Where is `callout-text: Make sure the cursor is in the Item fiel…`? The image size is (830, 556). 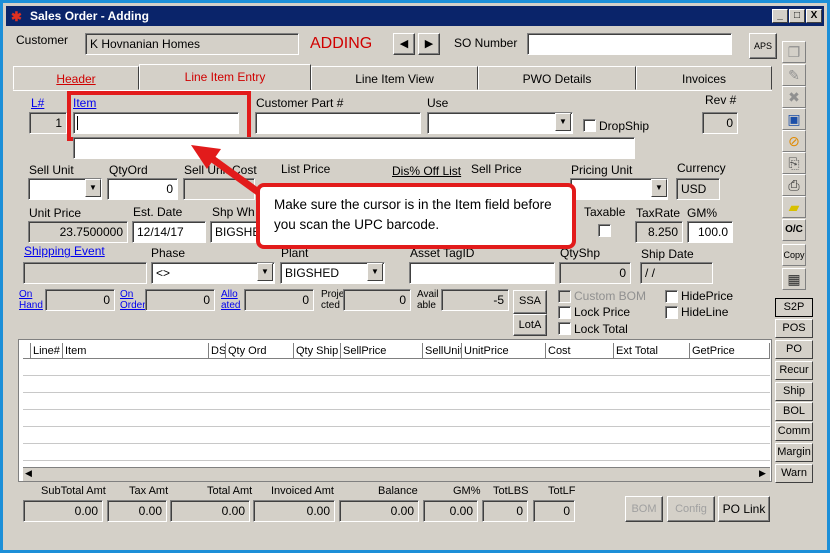
callout-text: Make sure the cursor is in the Item fiel… is located at coordinates (413, 214).